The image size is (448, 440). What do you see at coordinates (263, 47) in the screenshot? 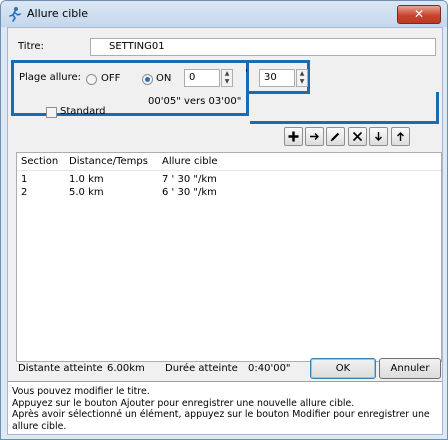
I see `title-input: SETTING01` at bounding box center [263, 47].